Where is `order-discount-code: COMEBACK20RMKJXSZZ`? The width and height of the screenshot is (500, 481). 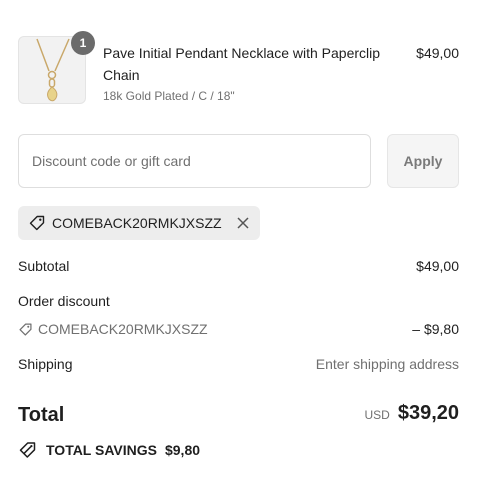
order-discount-code: COMEBACK20RMKJXSZZ is located at coordinates (113, 329).